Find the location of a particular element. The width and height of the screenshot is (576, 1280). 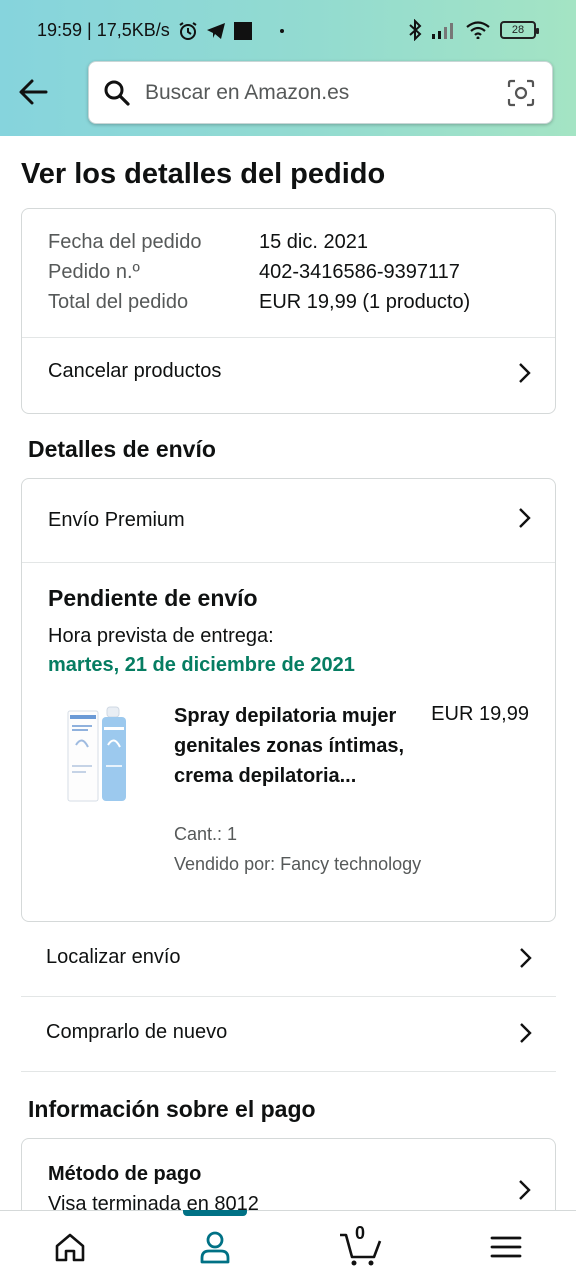

order-total-label: Total del pedido is located at coordinates (118, 302).